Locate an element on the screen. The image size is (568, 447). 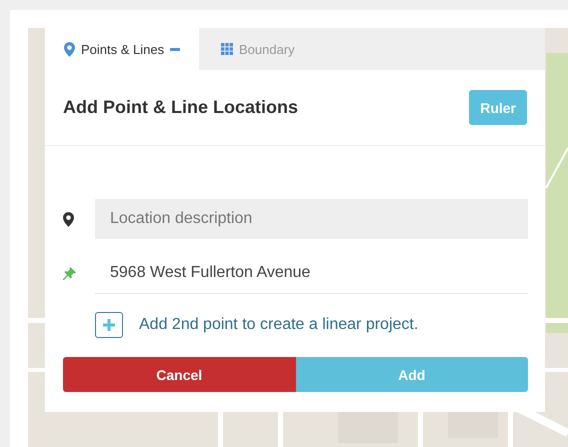
pushpin-icon is located at coordinates (69, 273).